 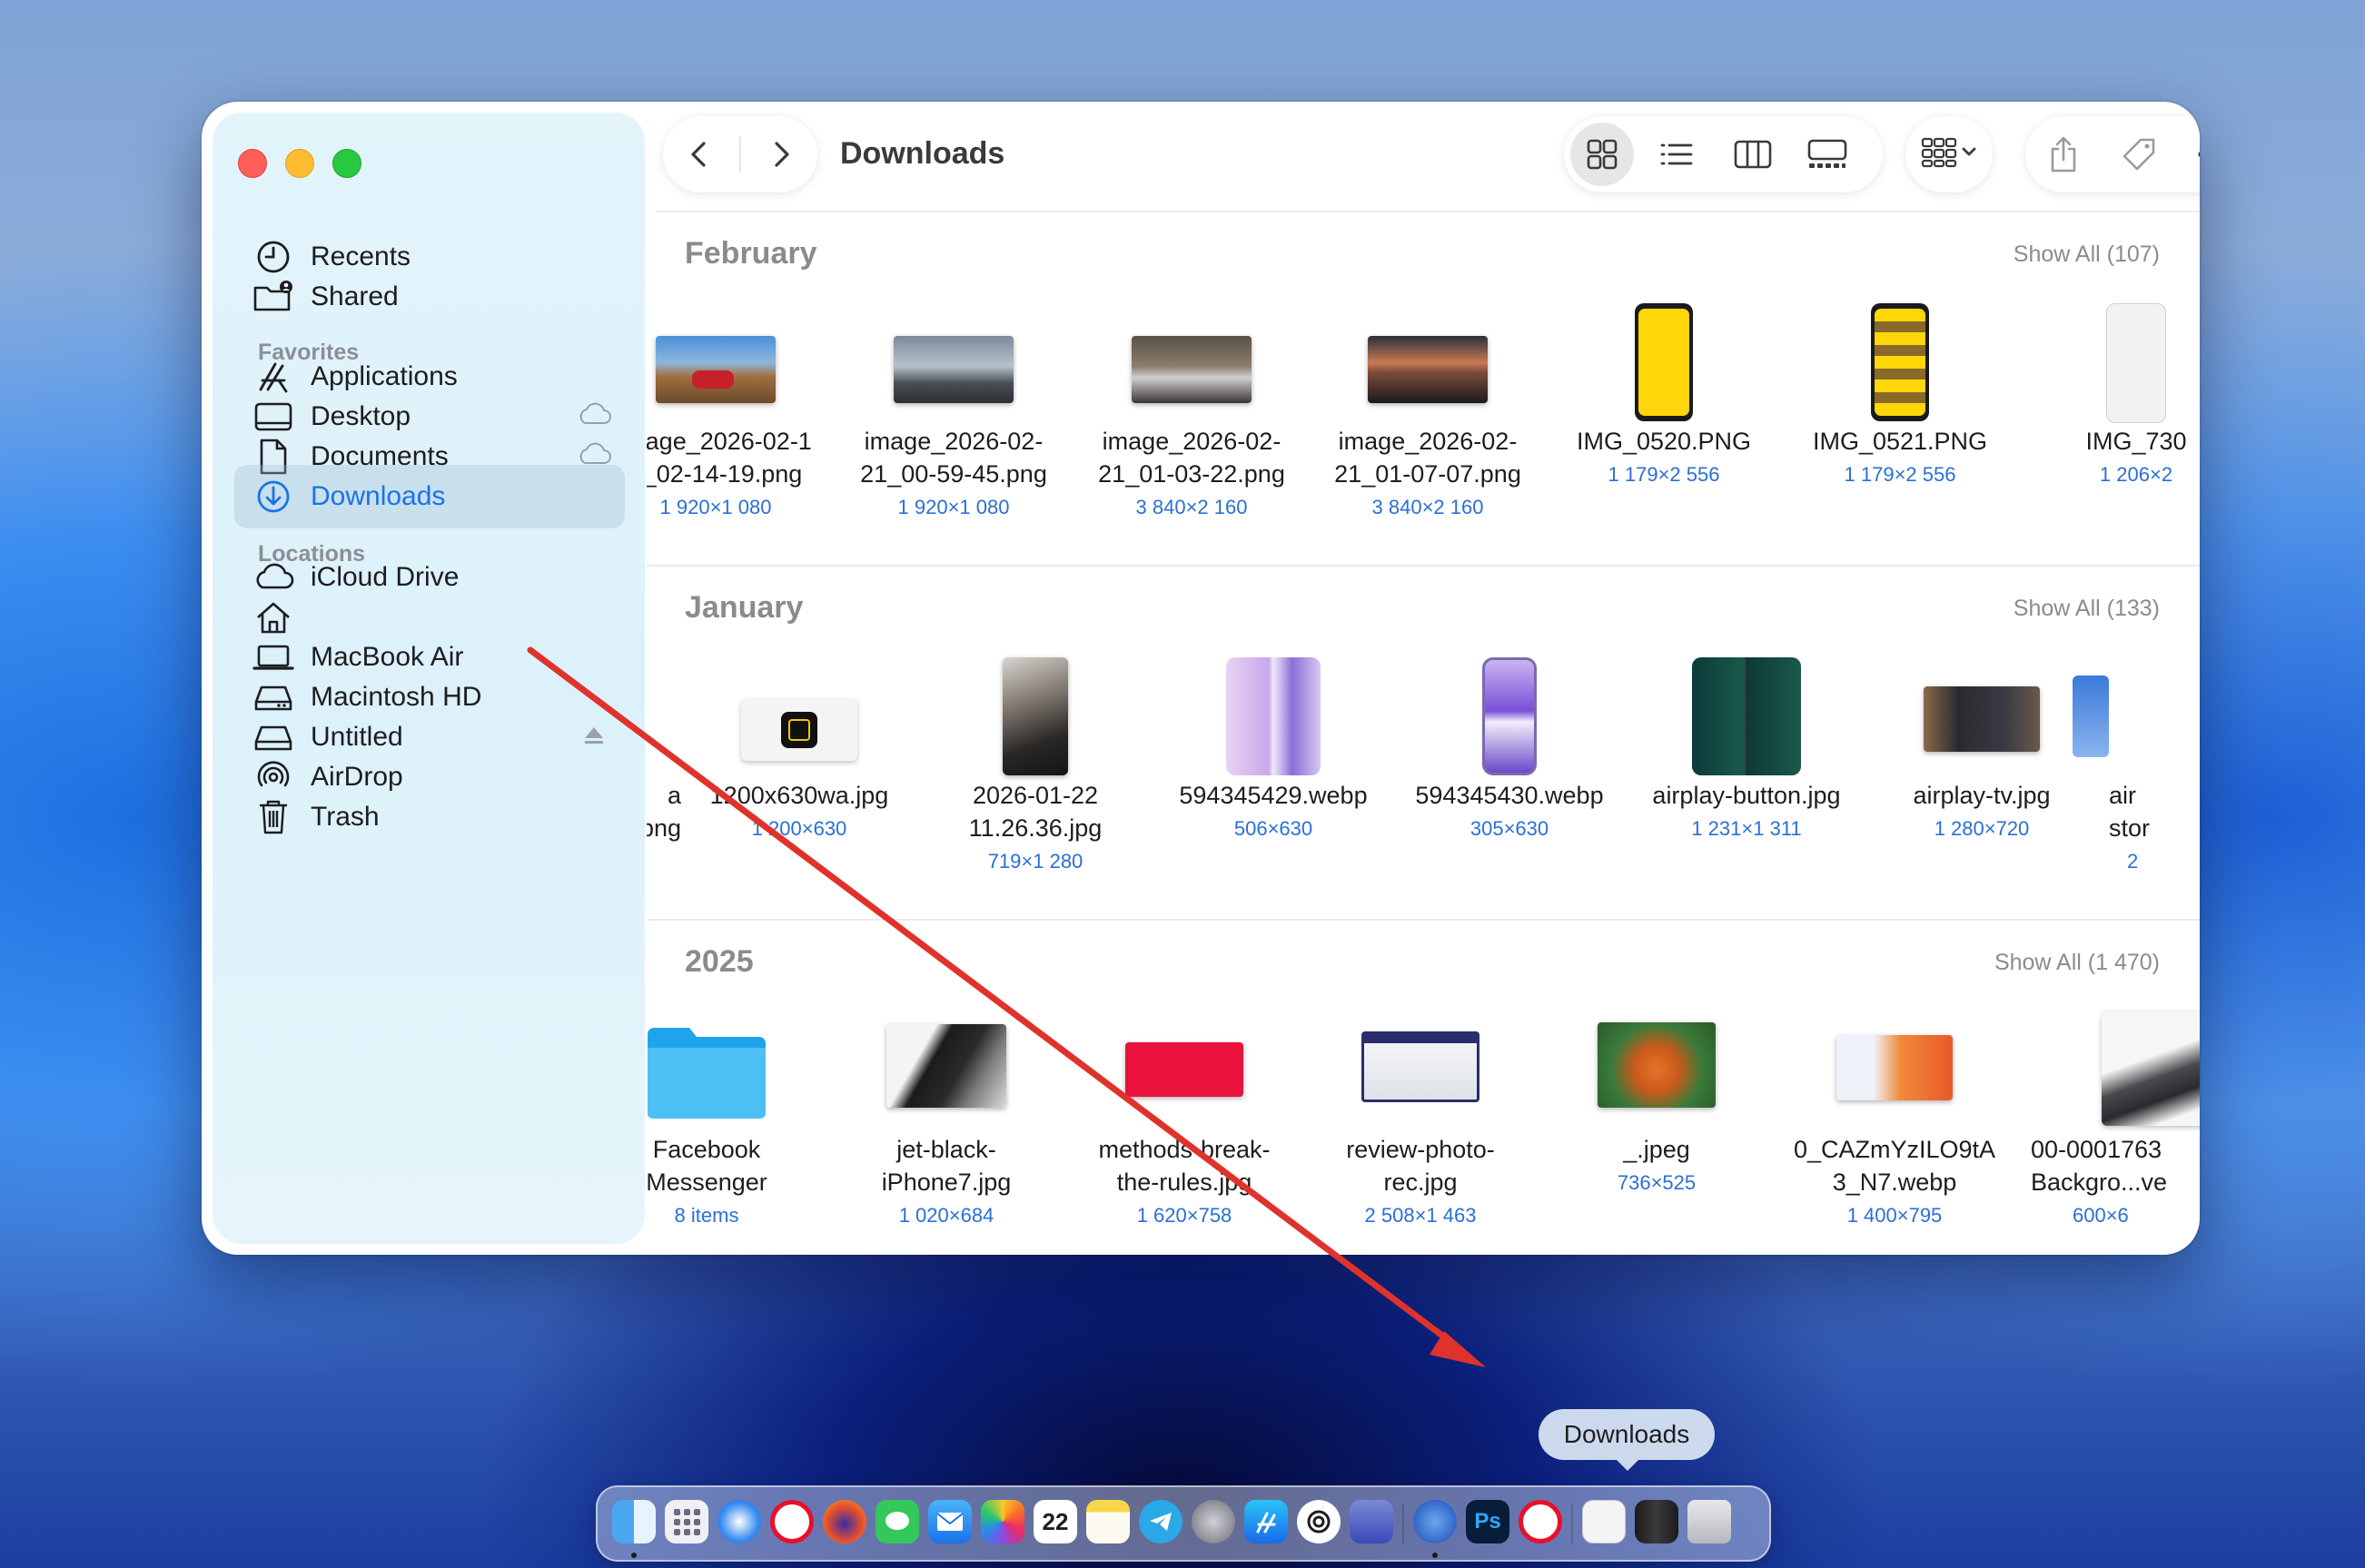 What do you see at coordinates (2191, 154) in the screenshot?
I see `more-actions-button` at bounding box center [2191, 154].